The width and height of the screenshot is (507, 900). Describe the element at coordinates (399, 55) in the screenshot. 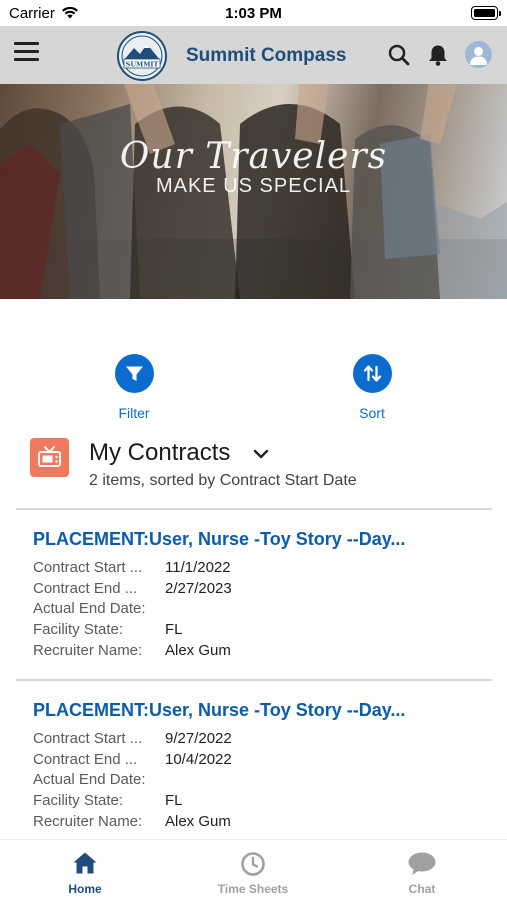

I see `search-icon` at that location.